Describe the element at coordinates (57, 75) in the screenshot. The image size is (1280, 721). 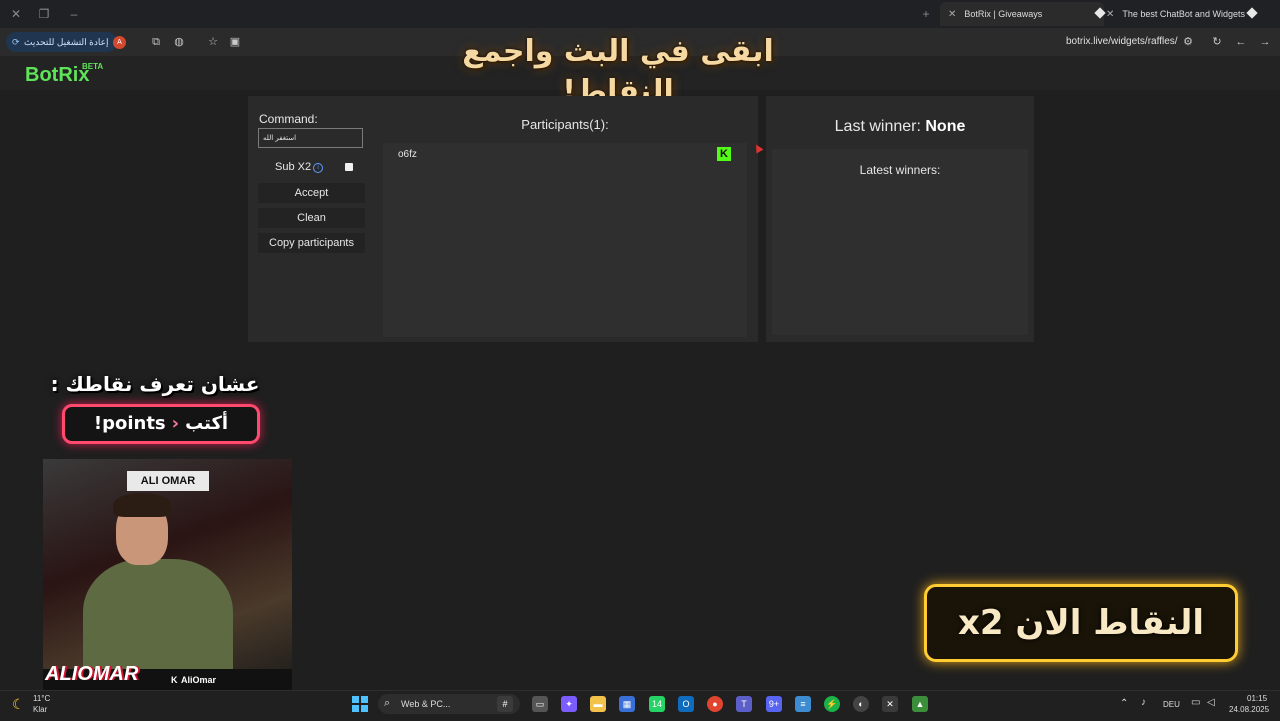
I see `botrix-logo: BotRix` at that location.